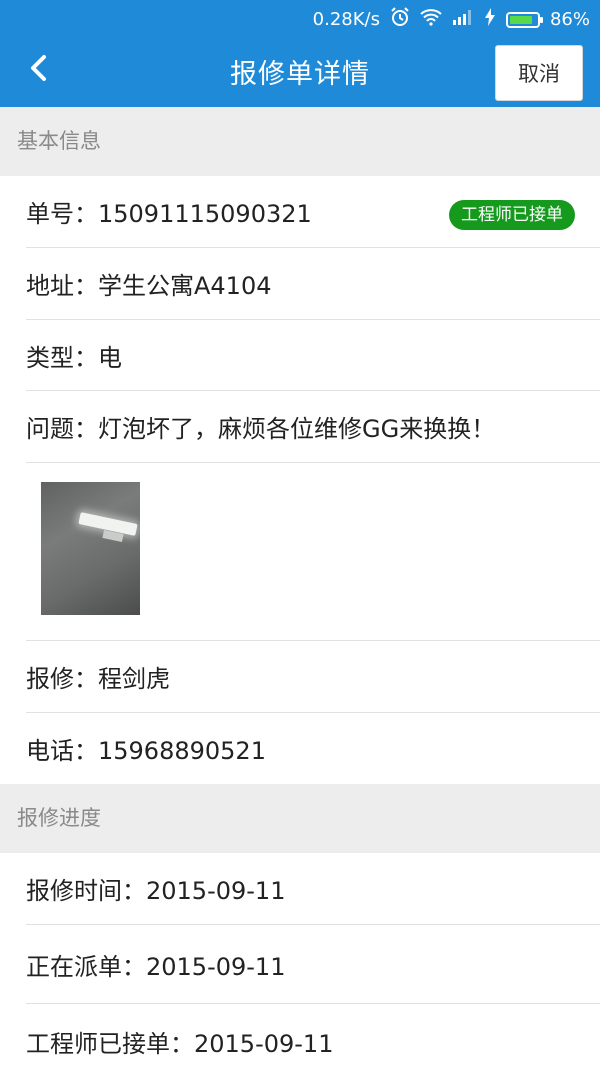 The width and height of the screenshot is (600, 1078). What do you see at coordinates (490, 19) in the screenshot?
I see `charging-icon` at bounding box center [490, 19].